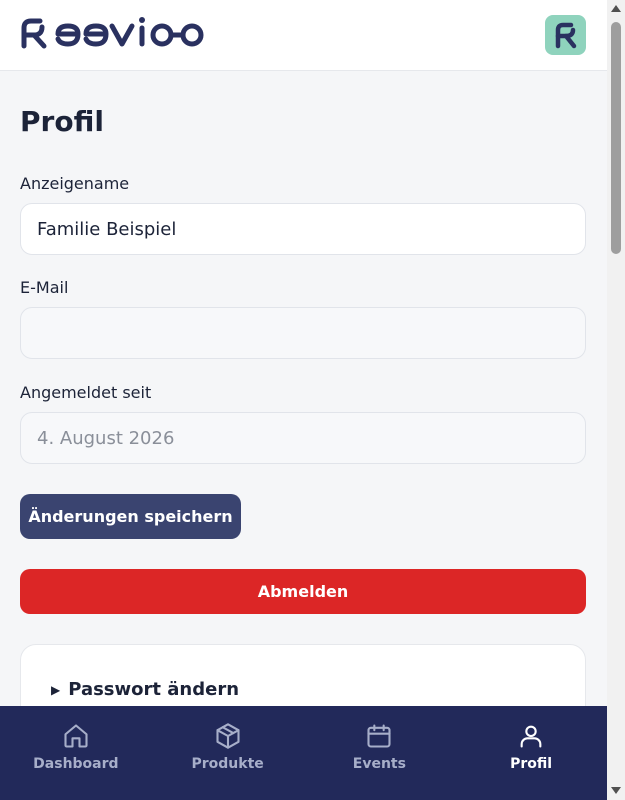  I want to click on profile-avatar-button, so click(565, 35).